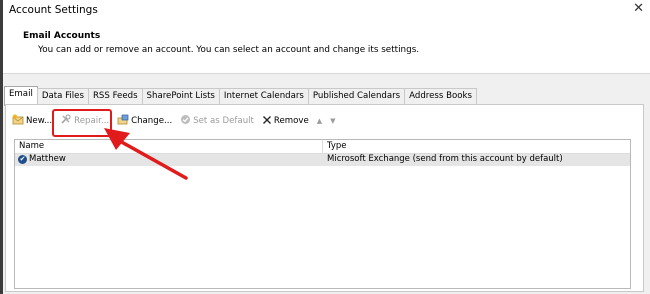 This screenshot has height=294, width=650. Describe the element at coordinates (152, 159) in the screenshot. I see `annotation-arrow-shaft` at that location.